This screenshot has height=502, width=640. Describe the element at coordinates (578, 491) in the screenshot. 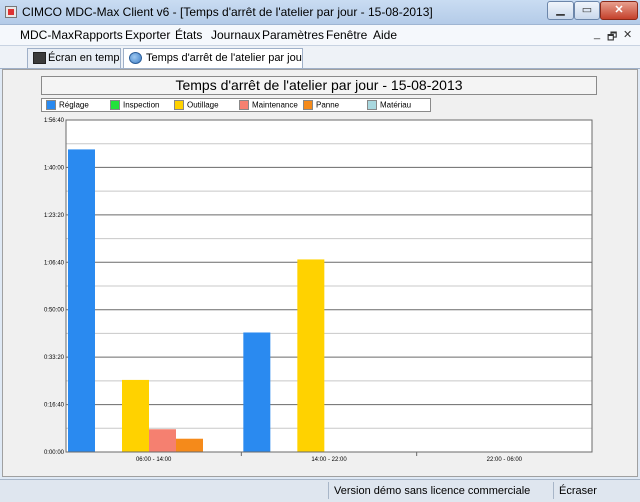

I see `status-mode: Écraser` at that location.